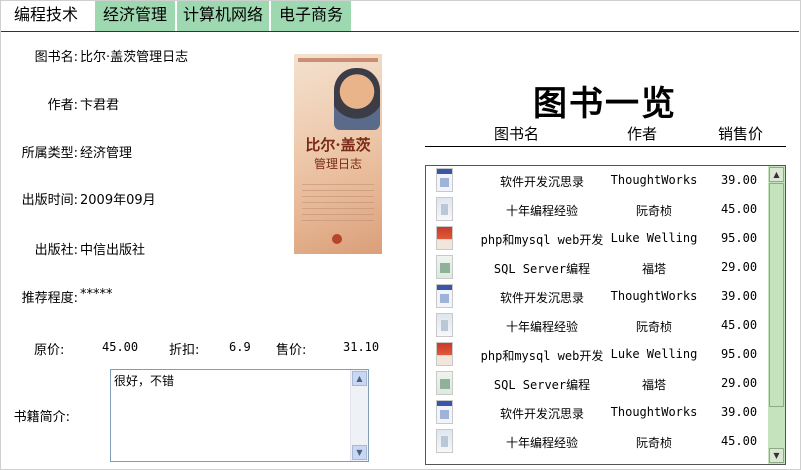 This screenshot has width=801, height=470. What do you see at coordinates (113, 250) in the screenshot?
I see `publisher-value: 中信出版社` at bounding box center [113, 250].